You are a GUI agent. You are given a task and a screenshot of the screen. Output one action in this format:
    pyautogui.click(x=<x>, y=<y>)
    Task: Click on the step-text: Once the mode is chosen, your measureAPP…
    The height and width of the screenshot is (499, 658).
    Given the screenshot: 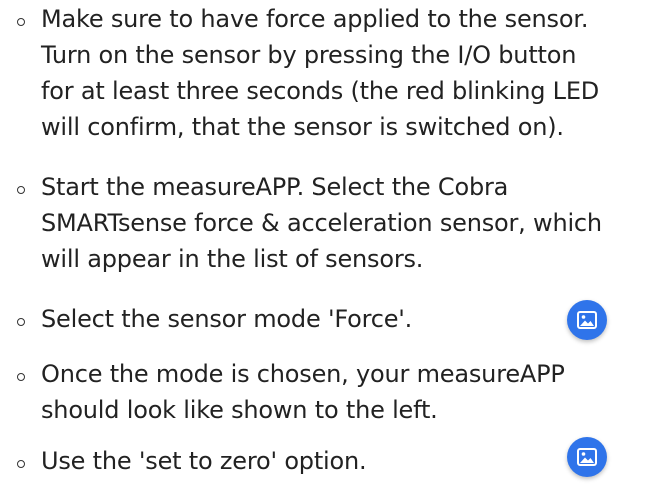 What is the action you would take?
    pyautogui.click(x=303, y=392)
    